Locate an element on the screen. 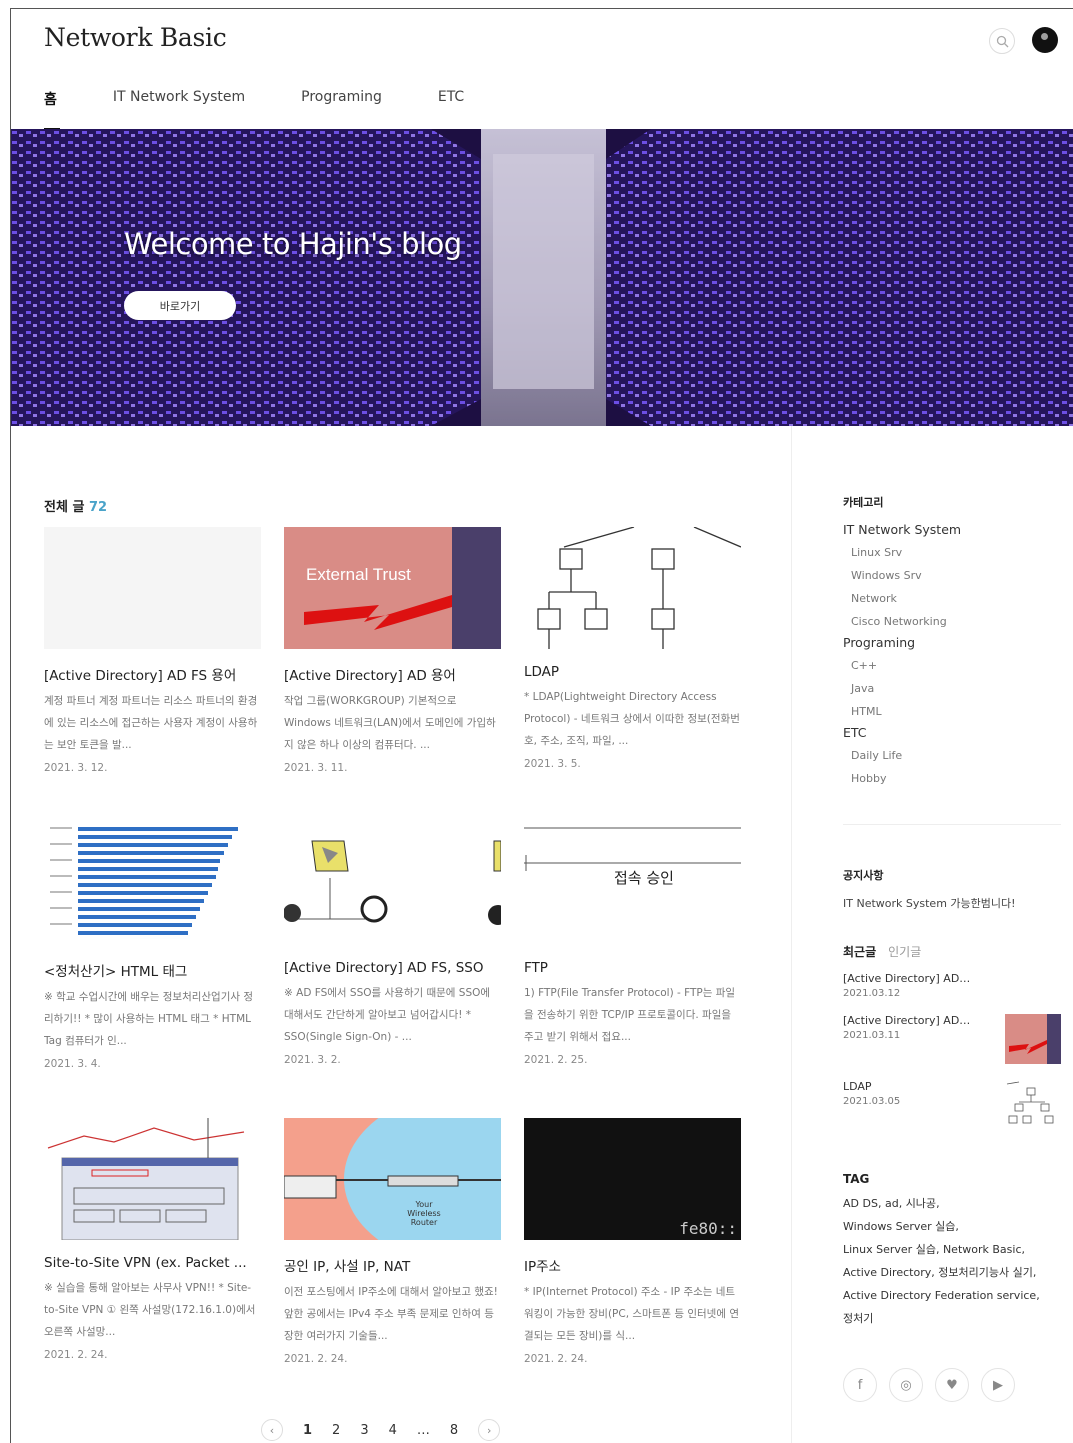 The height and width of the screenshot is (1443, 1073). tag-item: 정보처리기능사 실기 is located at coordinates (985, 1272).